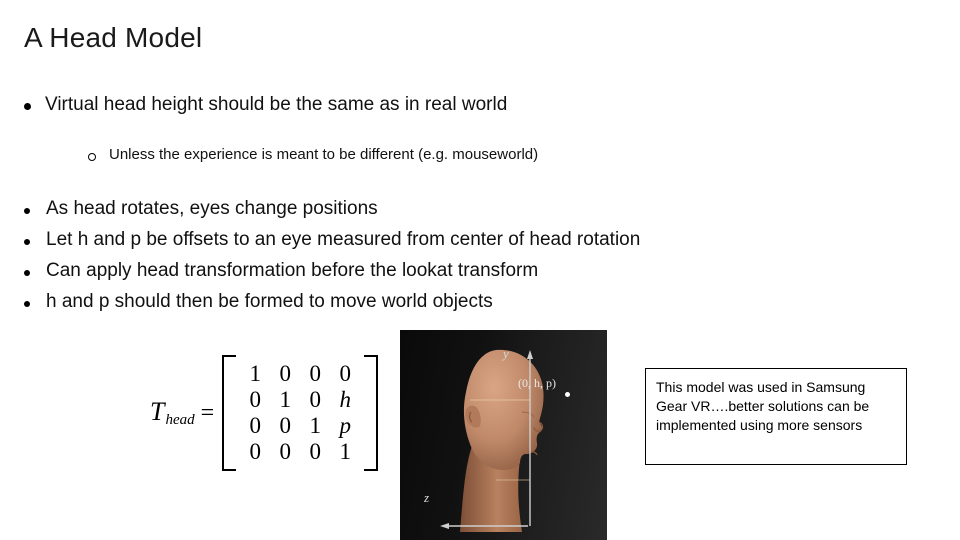  Describe the element at coordinates (172, 412) in the screenshot. I see `matrix-label: Thead` at that location.